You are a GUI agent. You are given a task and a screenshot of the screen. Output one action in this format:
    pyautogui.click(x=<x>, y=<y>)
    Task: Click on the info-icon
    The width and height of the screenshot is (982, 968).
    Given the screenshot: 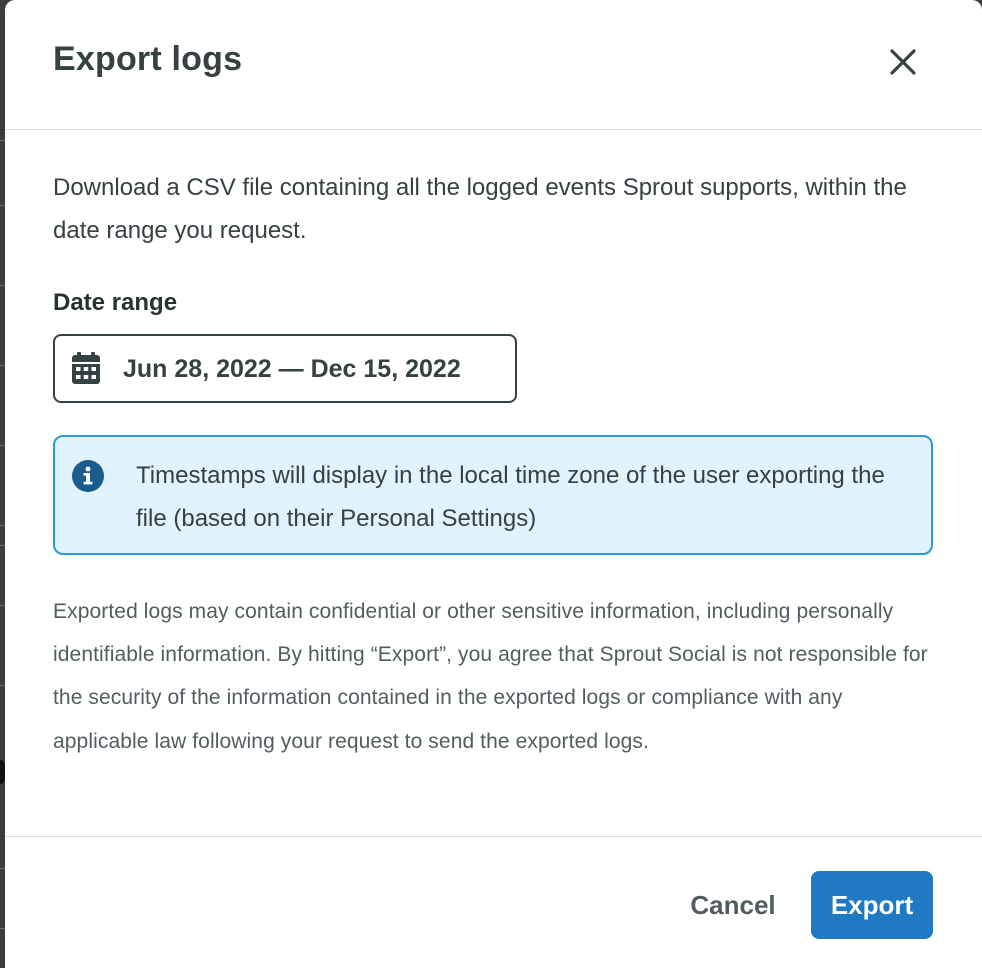 What is the action you would take?
    pyautogui.click(x=88, y=476)
    